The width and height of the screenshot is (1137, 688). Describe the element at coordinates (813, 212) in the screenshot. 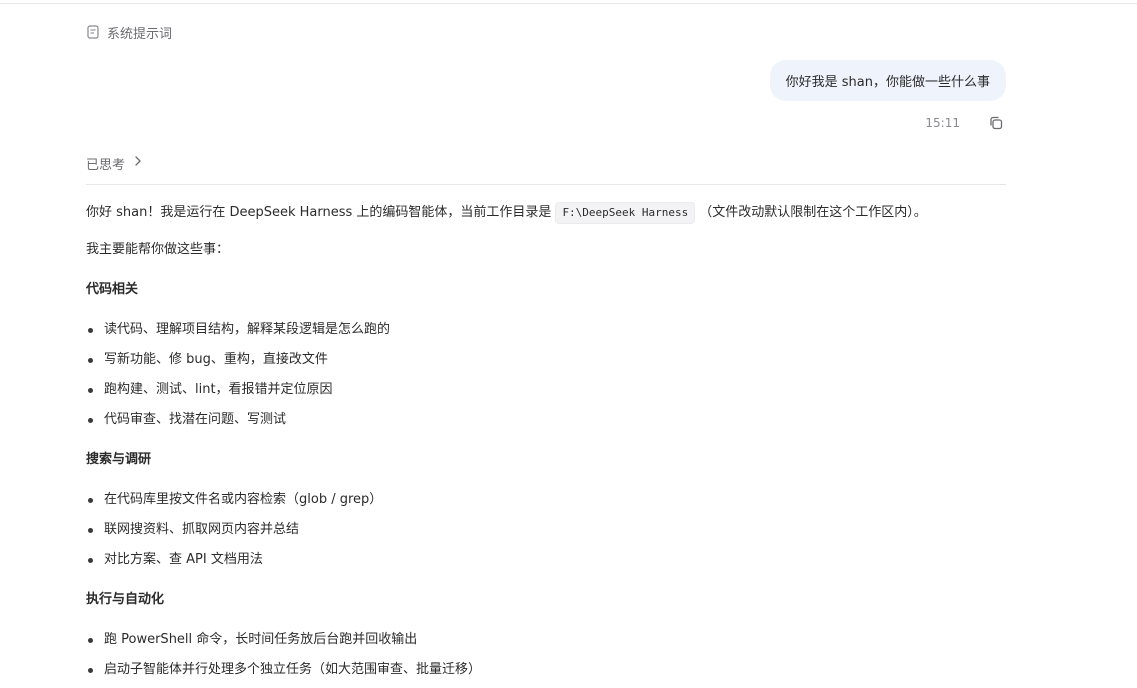

I see `intro-text-after: （文件改动默认限制在这个工作区内）。` at that location.